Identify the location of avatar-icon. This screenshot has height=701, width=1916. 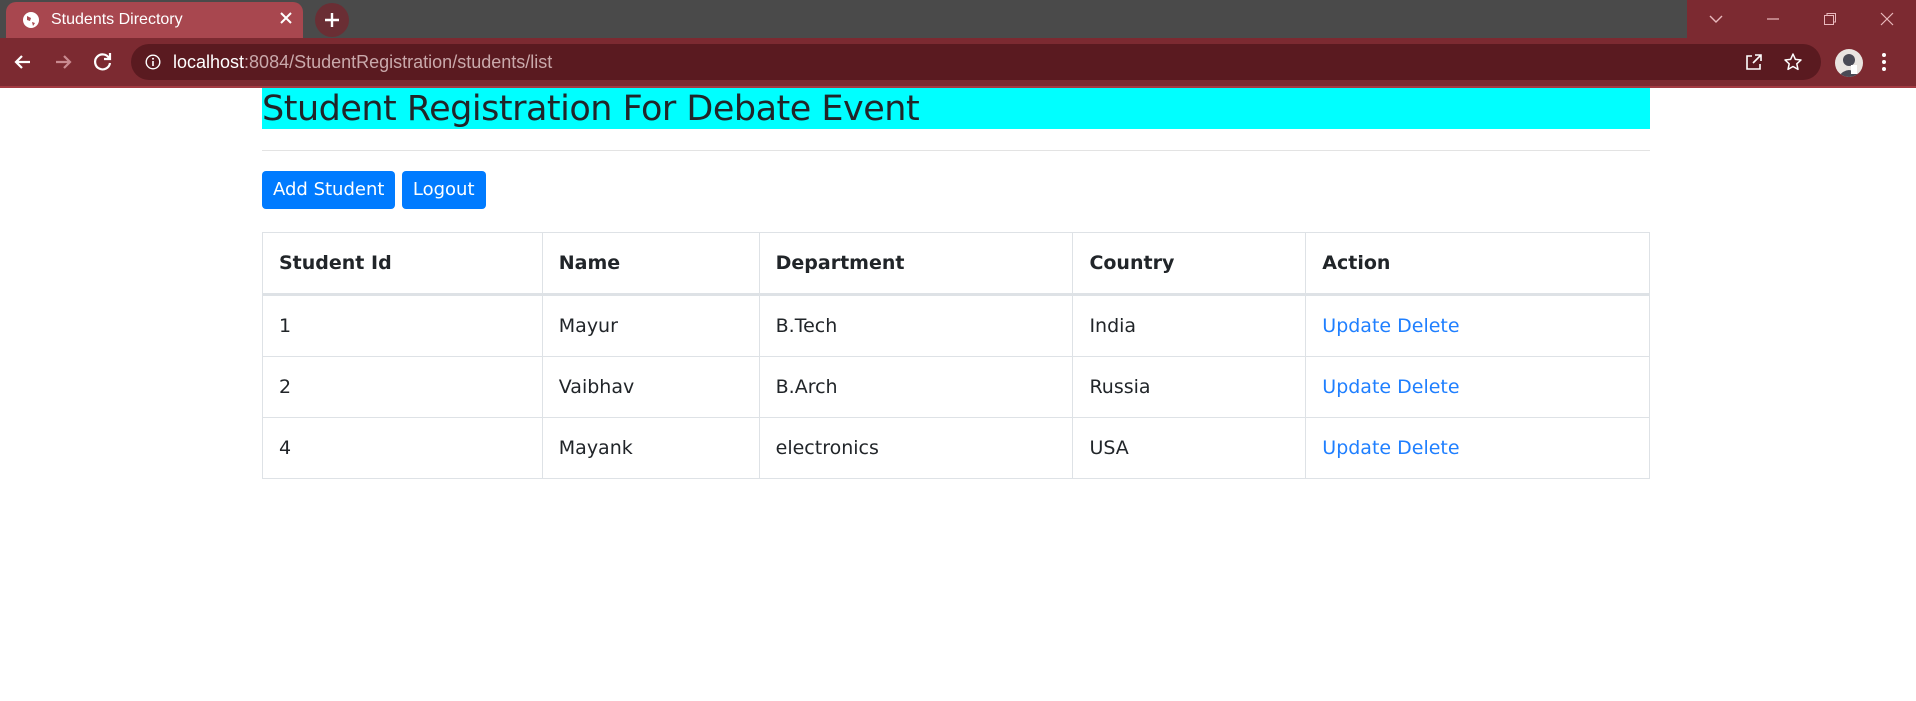
(1849, 65).